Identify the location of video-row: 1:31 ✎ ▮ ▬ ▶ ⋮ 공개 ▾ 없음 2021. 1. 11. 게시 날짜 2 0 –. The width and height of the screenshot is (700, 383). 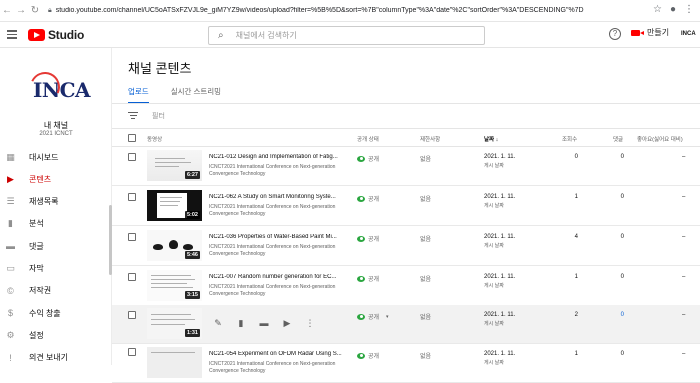
(406, 324).